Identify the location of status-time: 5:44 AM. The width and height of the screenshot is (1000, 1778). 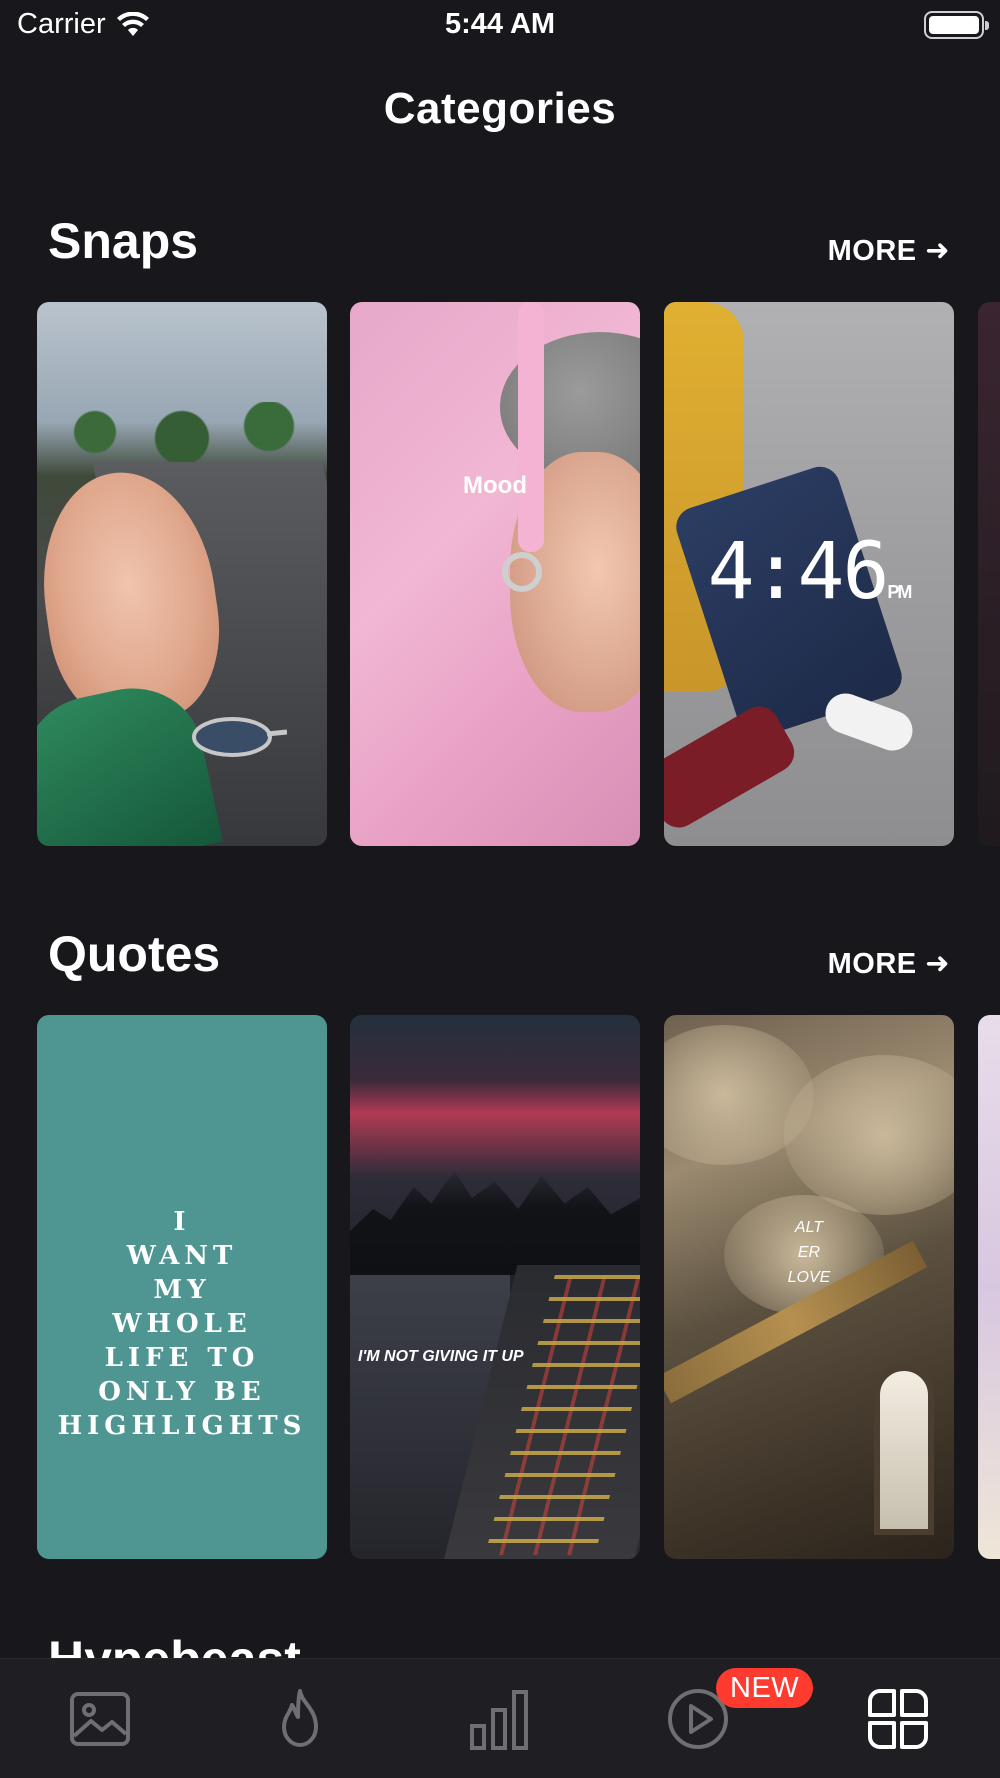
(500, 24).